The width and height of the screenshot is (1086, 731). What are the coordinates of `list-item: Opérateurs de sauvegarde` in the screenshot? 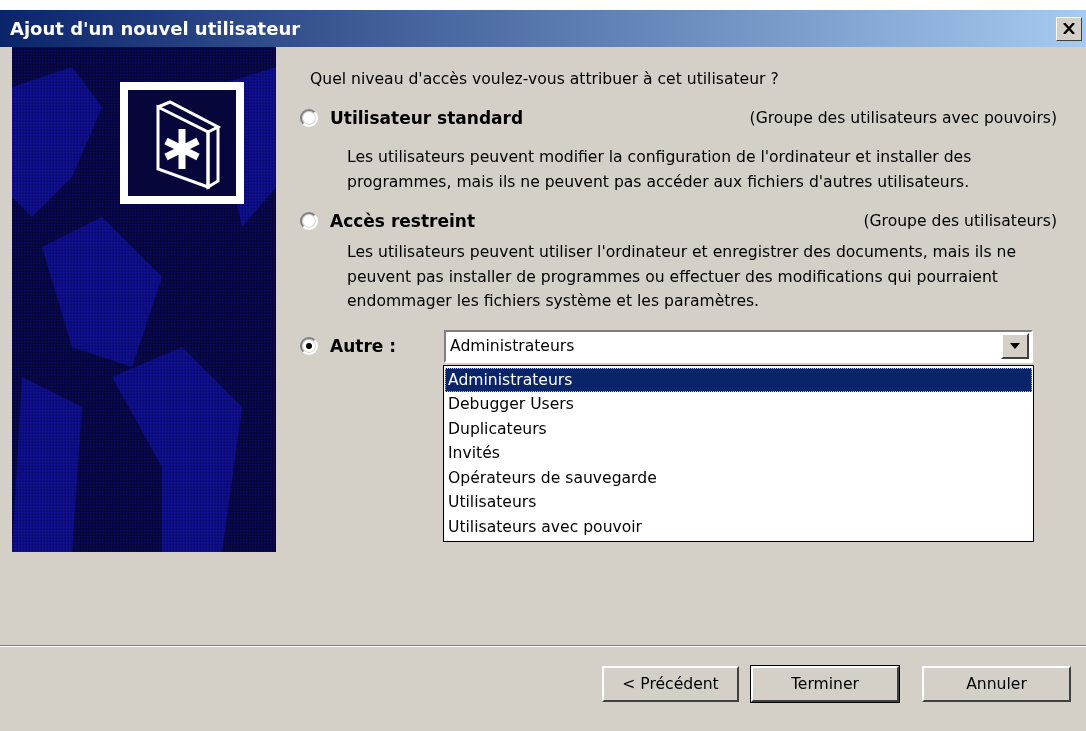 It's located at (738, 477).